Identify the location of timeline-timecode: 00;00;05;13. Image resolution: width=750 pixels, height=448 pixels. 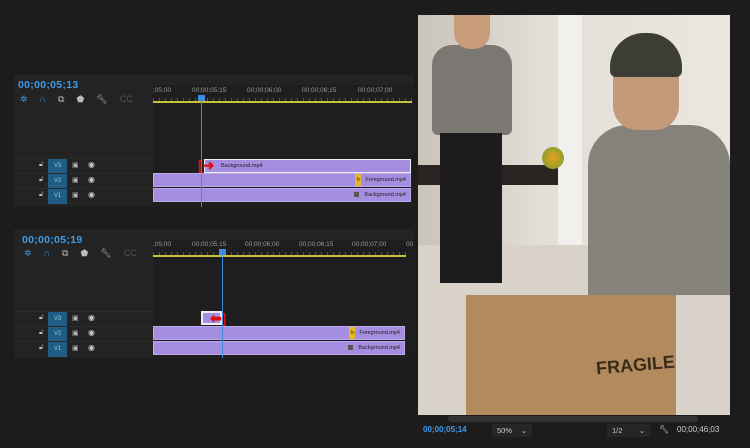
(48, 85).